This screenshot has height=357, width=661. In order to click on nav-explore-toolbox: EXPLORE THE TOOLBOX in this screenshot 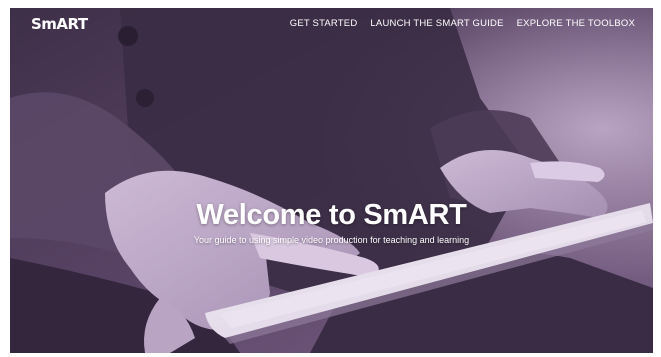, I will do `click(576, 23)`.